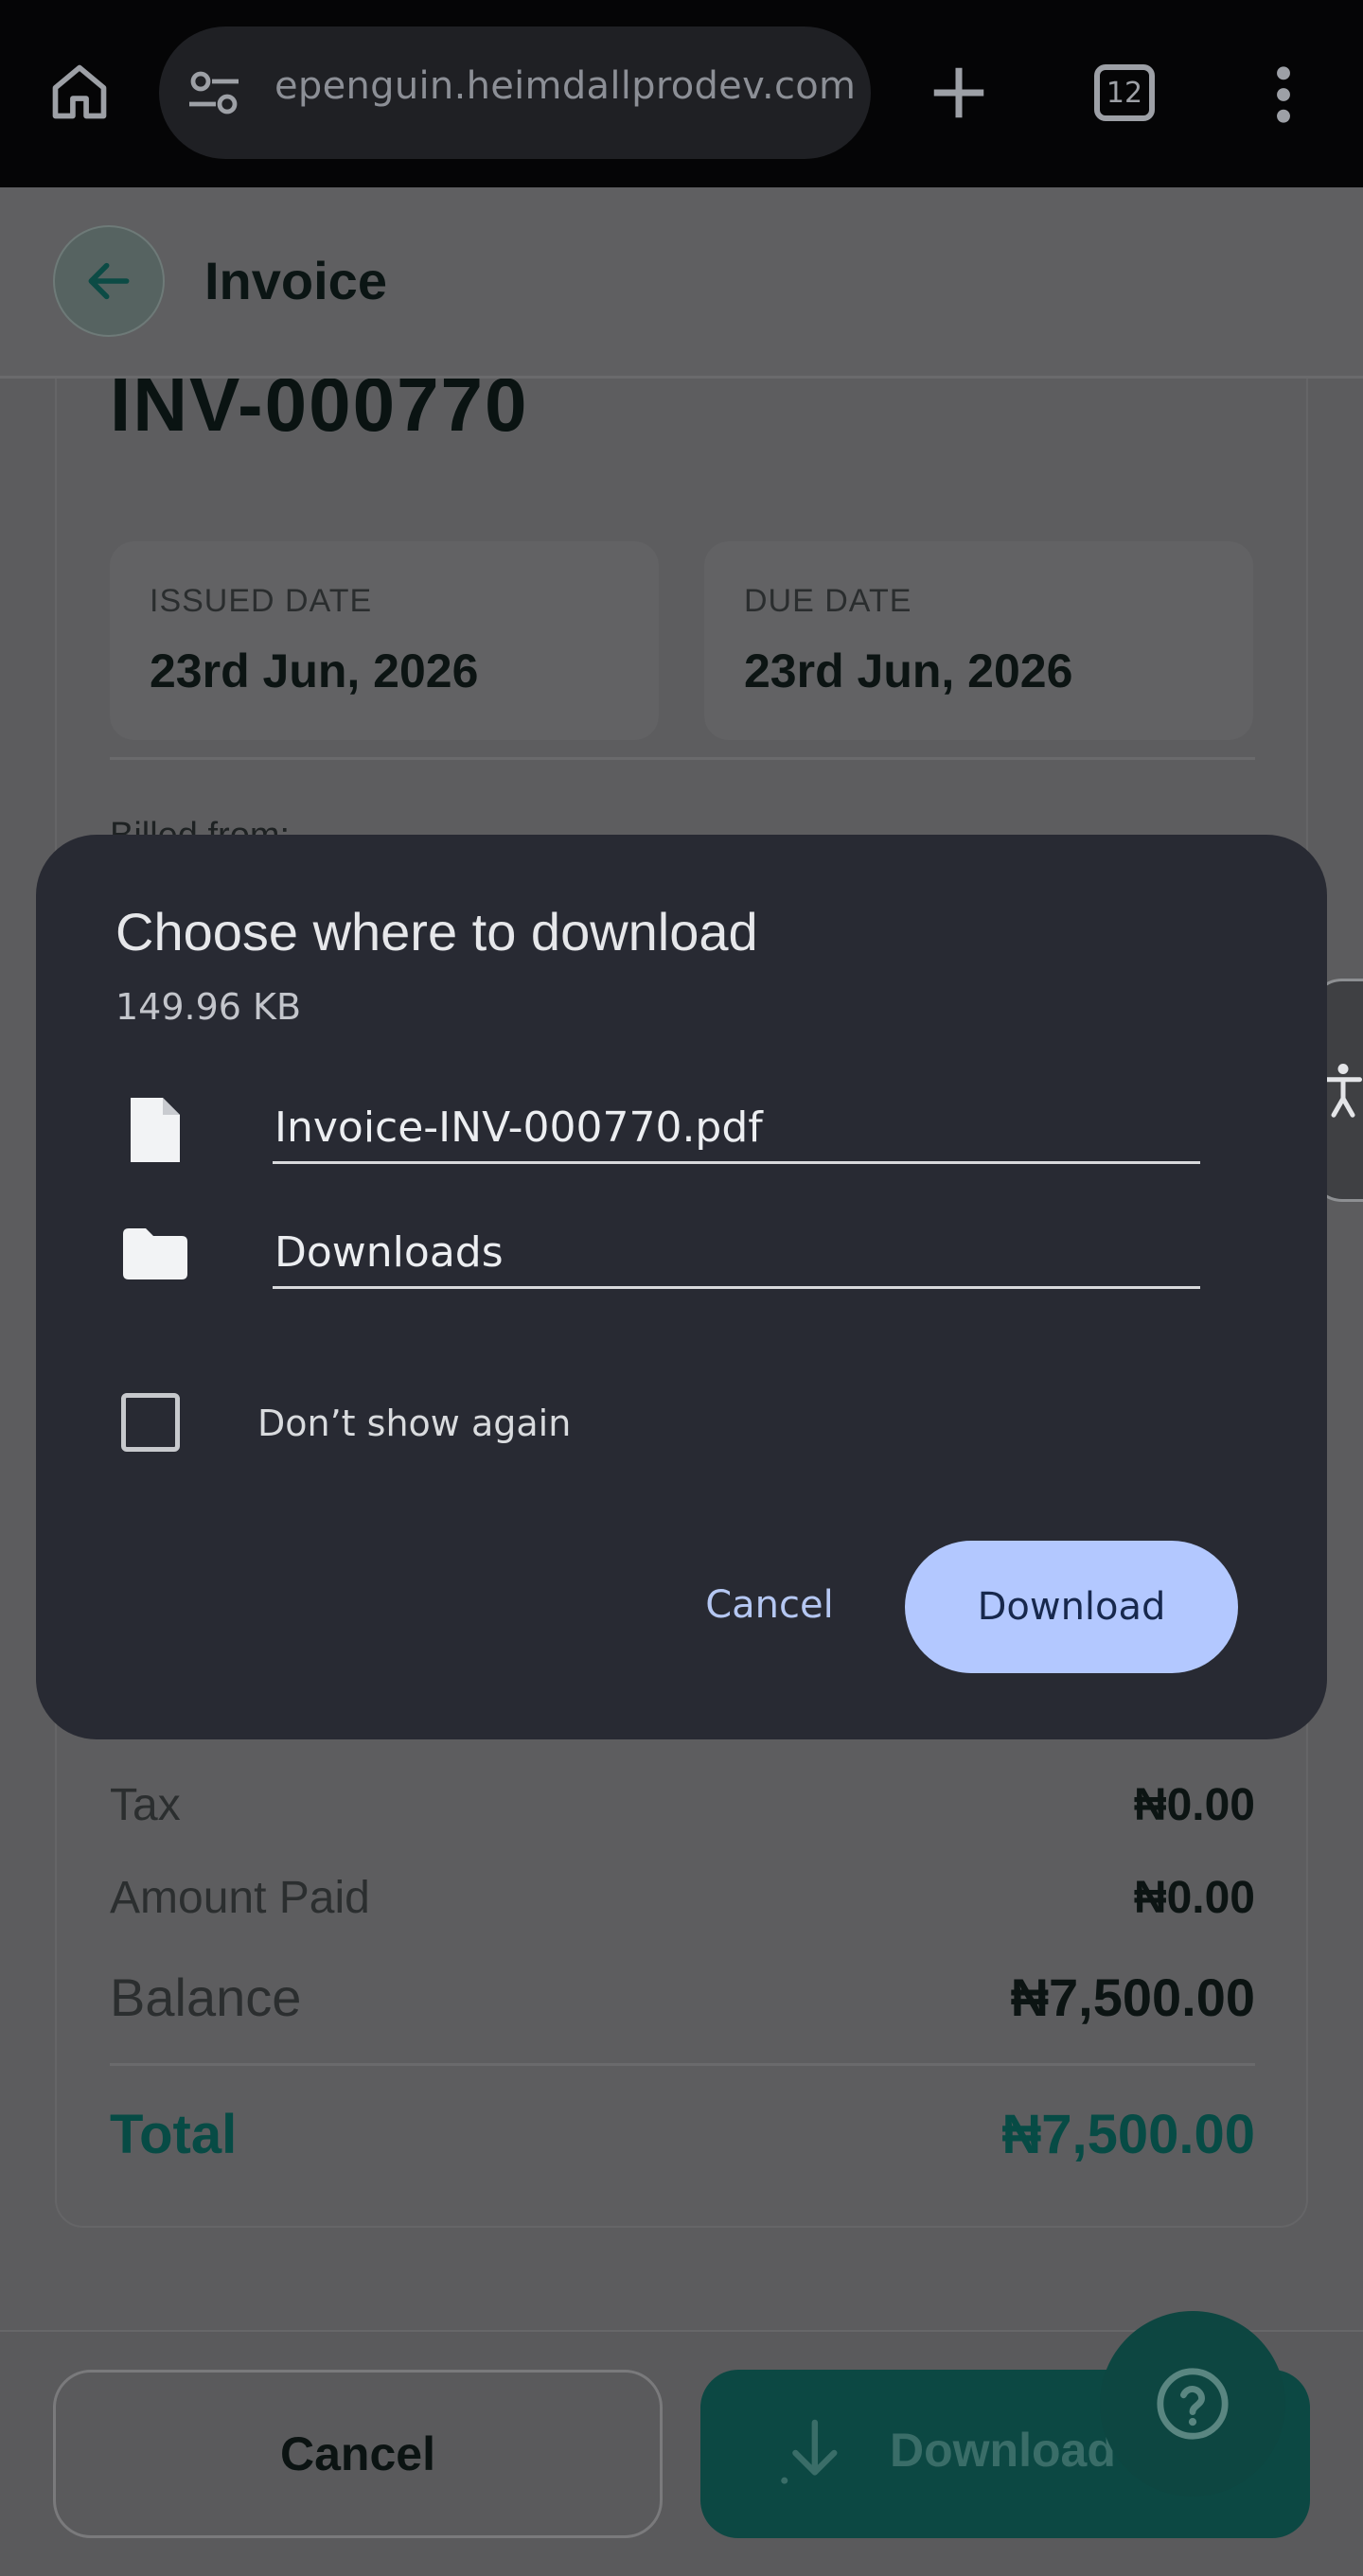  What do you see at coordinates (978, 640) in the screenshot?
I see `due-date-box: DUE DATE 23rd Jun, 2026` at bounding box center [978, 640].